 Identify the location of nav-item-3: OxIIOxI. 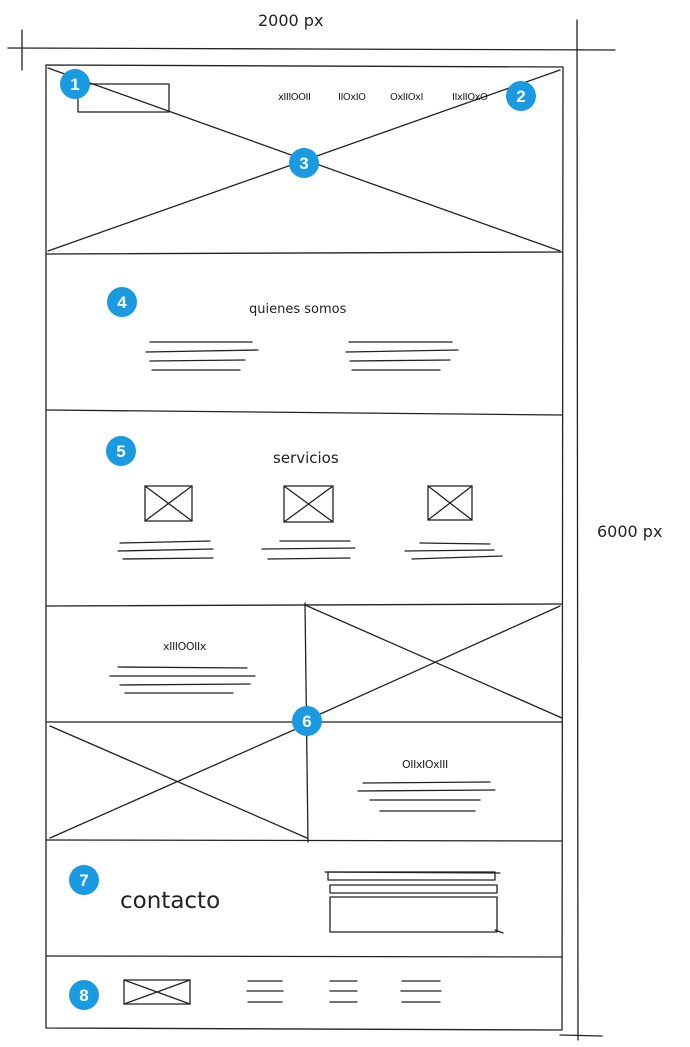
(406, 97).